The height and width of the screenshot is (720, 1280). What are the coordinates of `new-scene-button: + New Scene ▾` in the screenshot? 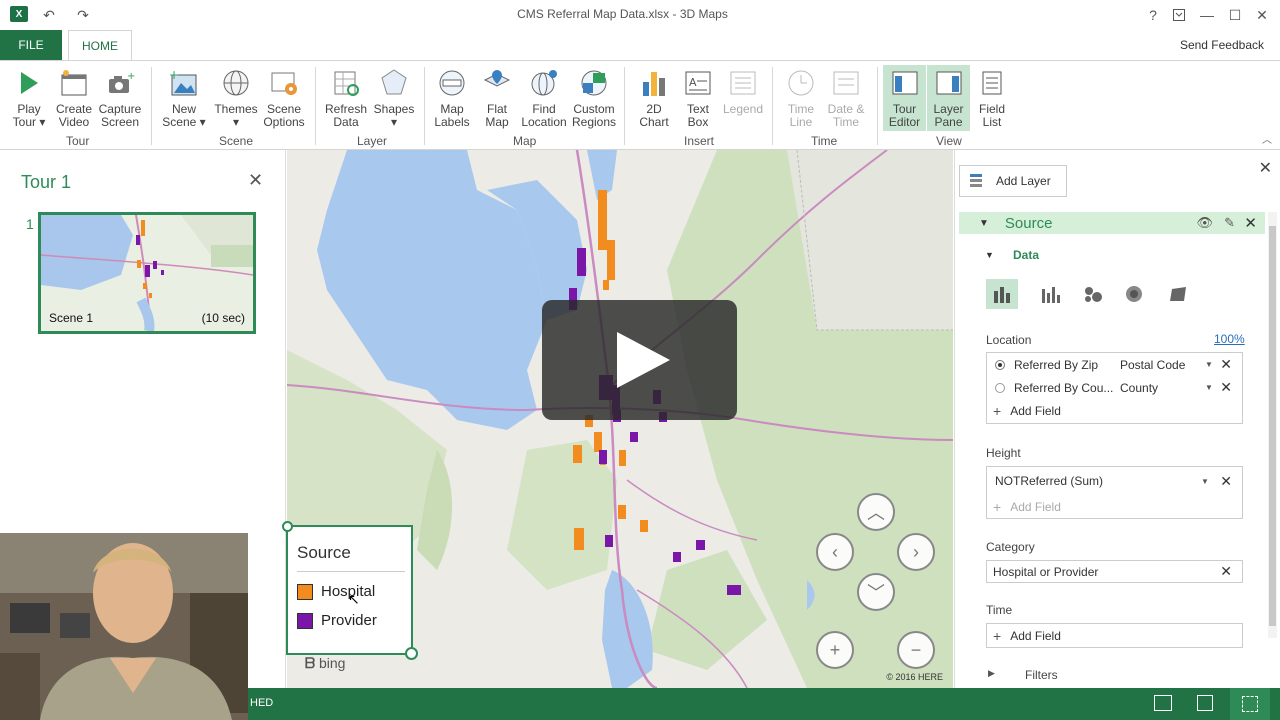 It's located at (184, 98).